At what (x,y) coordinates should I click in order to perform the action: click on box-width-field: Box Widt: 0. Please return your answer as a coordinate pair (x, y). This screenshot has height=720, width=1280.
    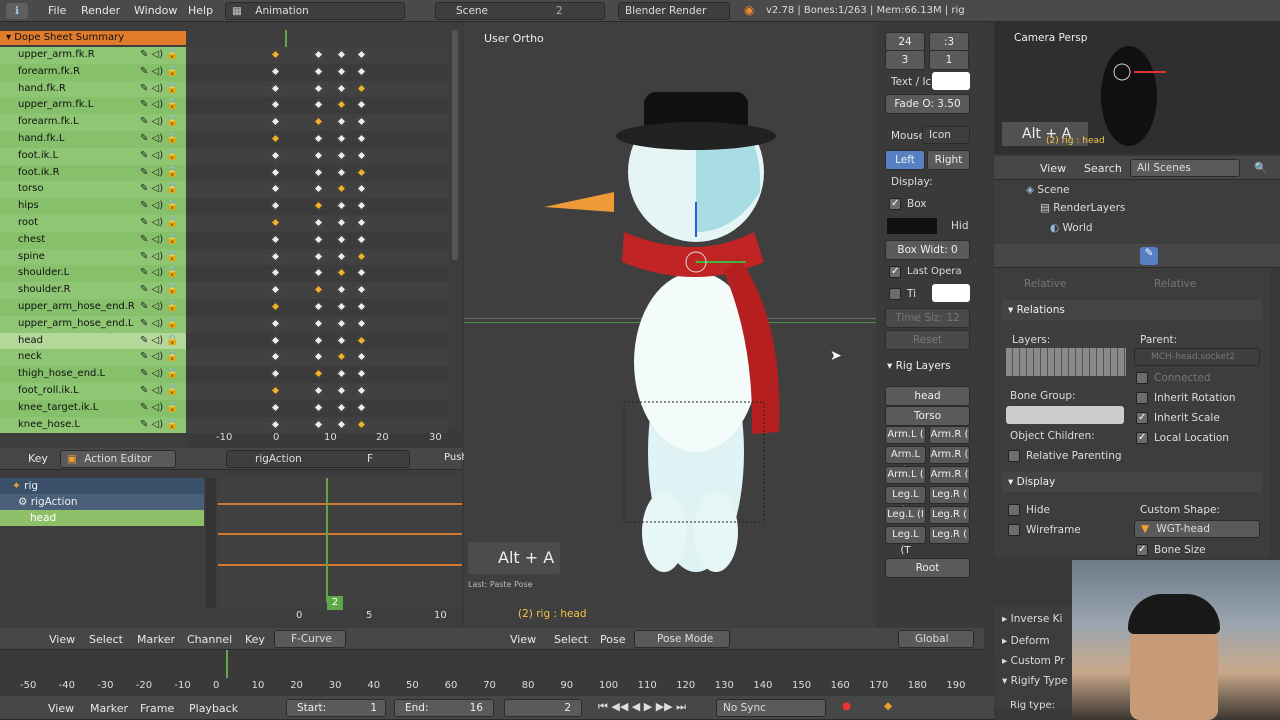
    Looking at the image, I should click on (927, 250).